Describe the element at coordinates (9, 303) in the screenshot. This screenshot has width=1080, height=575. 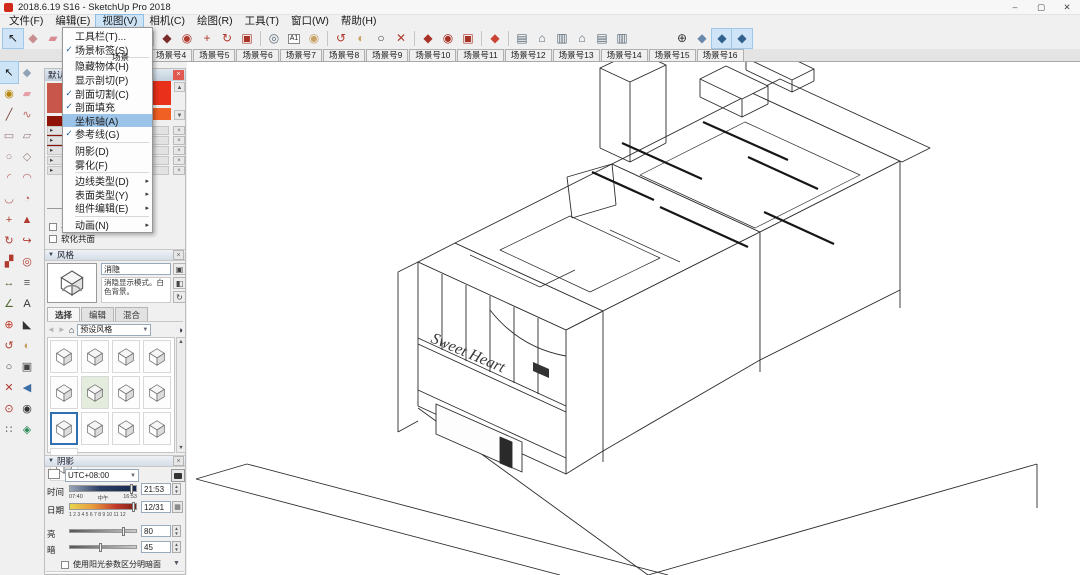
I see `protractor-tool-icon: ∠` at that location.